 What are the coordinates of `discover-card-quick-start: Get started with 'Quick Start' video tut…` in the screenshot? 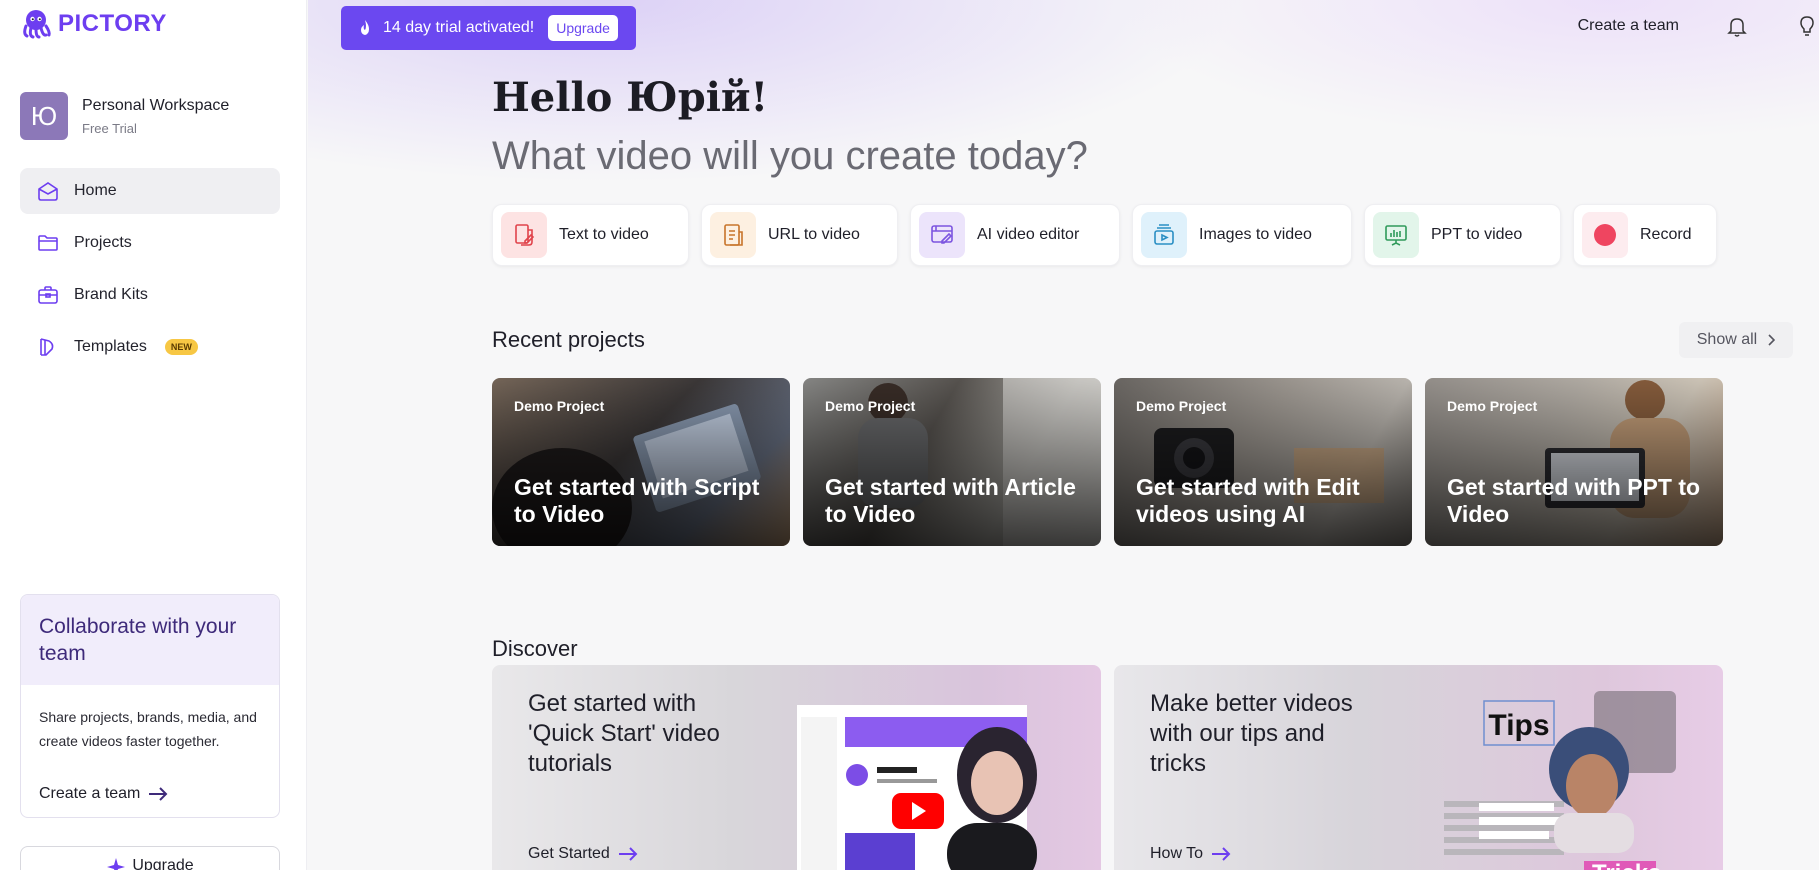 It's located at (796, 767).